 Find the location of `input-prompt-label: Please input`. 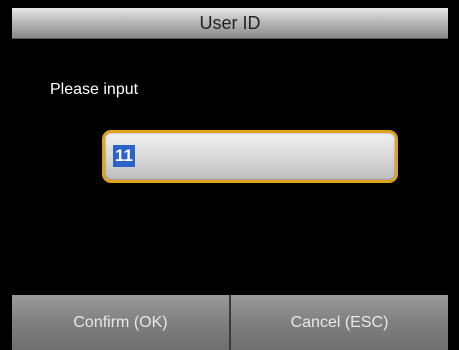

input-prompt-label: Please input is located at coordinates (94, 89).